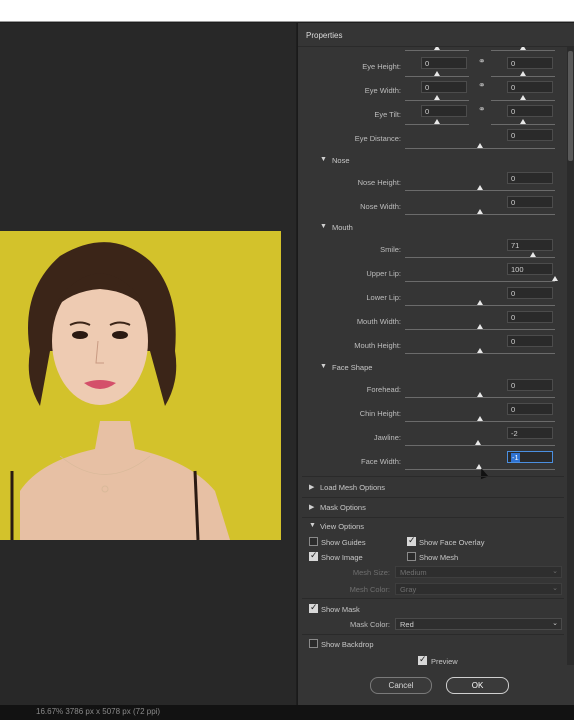 This screenshot has width=574, height=720. I want to click on eye-tilt-right-slider, so click(523, 124).